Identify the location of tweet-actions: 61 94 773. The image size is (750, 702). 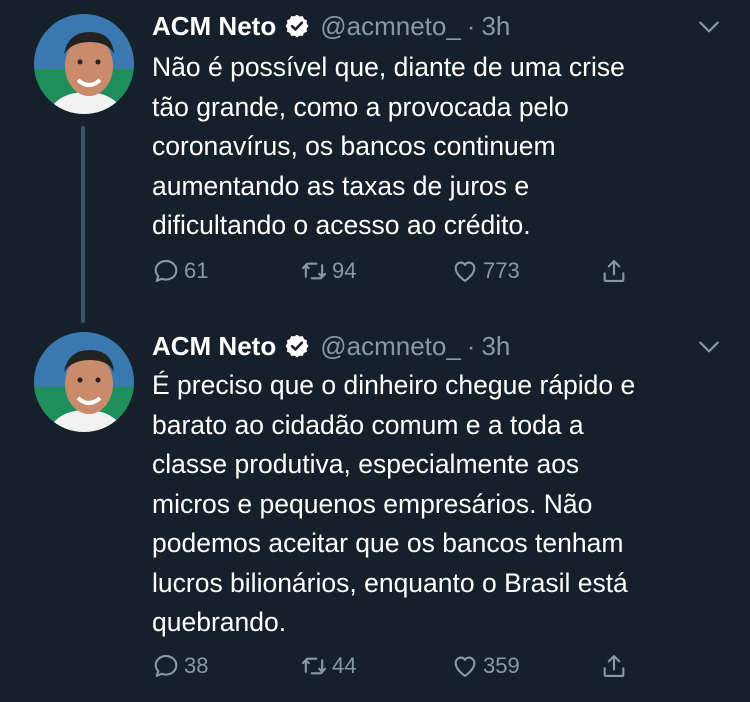
(397, 271).